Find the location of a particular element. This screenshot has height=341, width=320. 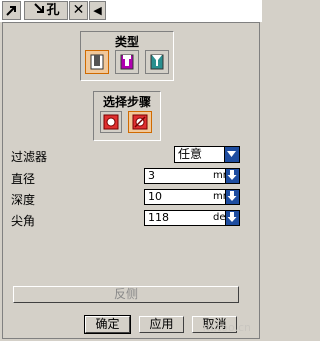

ok-button: 确定 is located at coordinates (107, 324).